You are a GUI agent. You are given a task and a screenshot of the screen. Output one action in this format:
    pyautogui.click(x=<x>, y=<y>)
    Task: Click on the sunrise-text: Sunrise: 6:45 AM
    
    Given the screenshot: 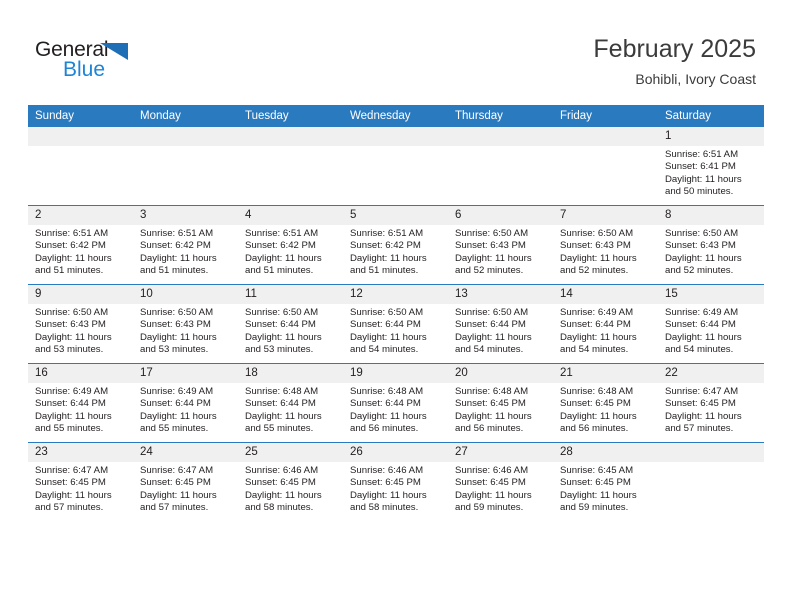 What is the action you would take?
    pyautogui.click(x=597, y=470)
    